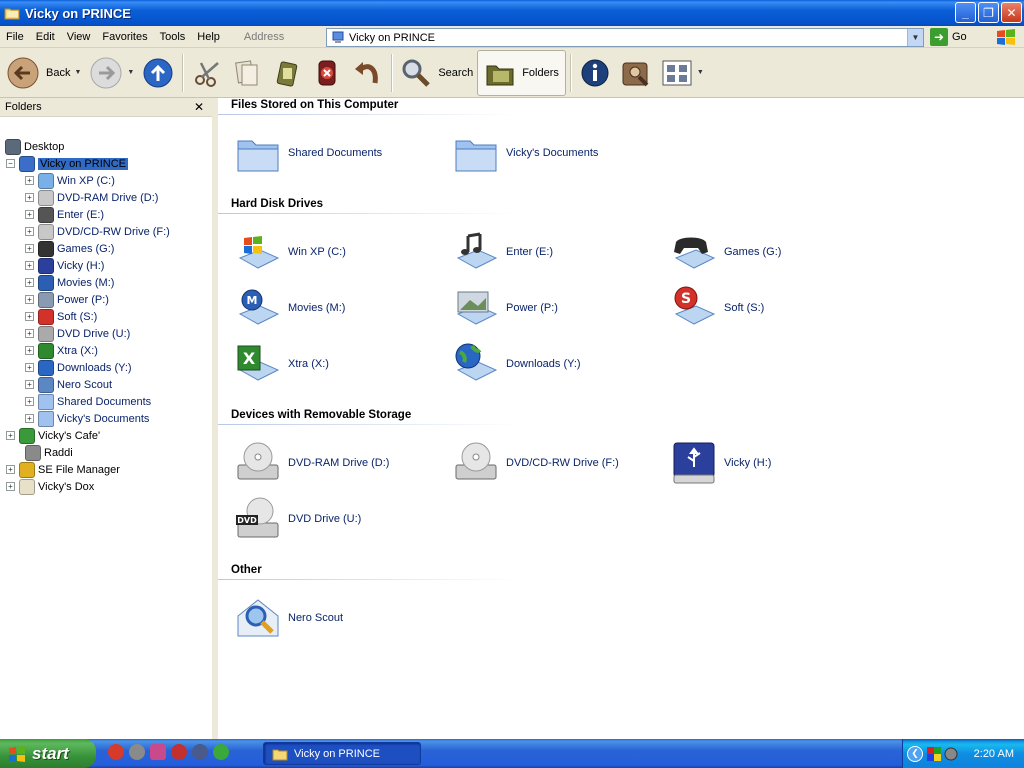 This screenshot has width=1024, height=768. I want to click on menu-edit: Edit, so click(45, 37).